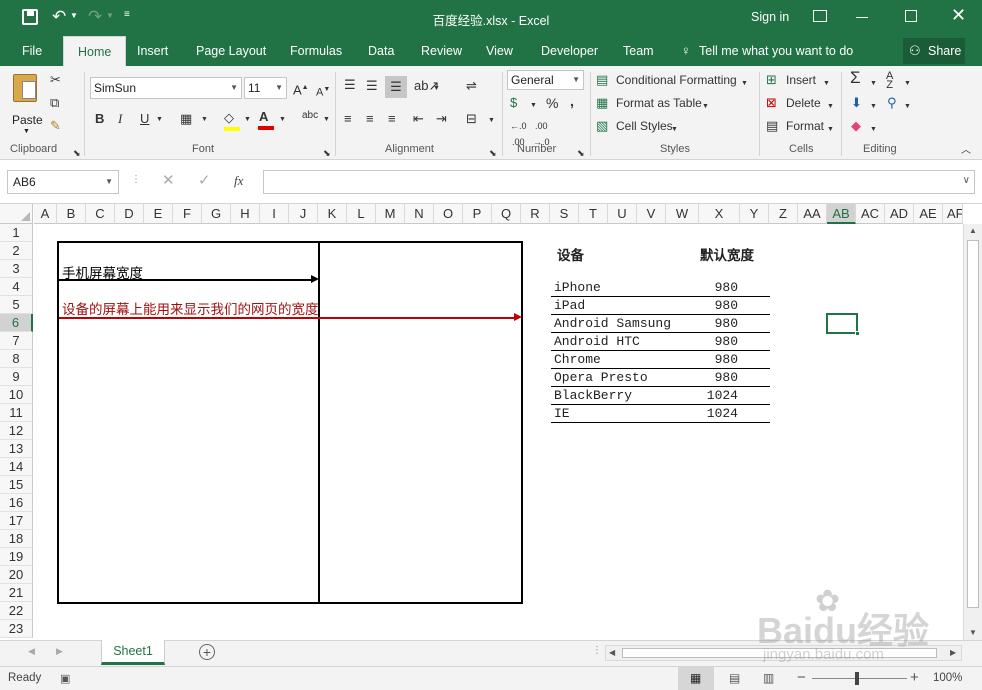 The image size is (982, 690). I want to click on row-header: 18, so click(16, 539).